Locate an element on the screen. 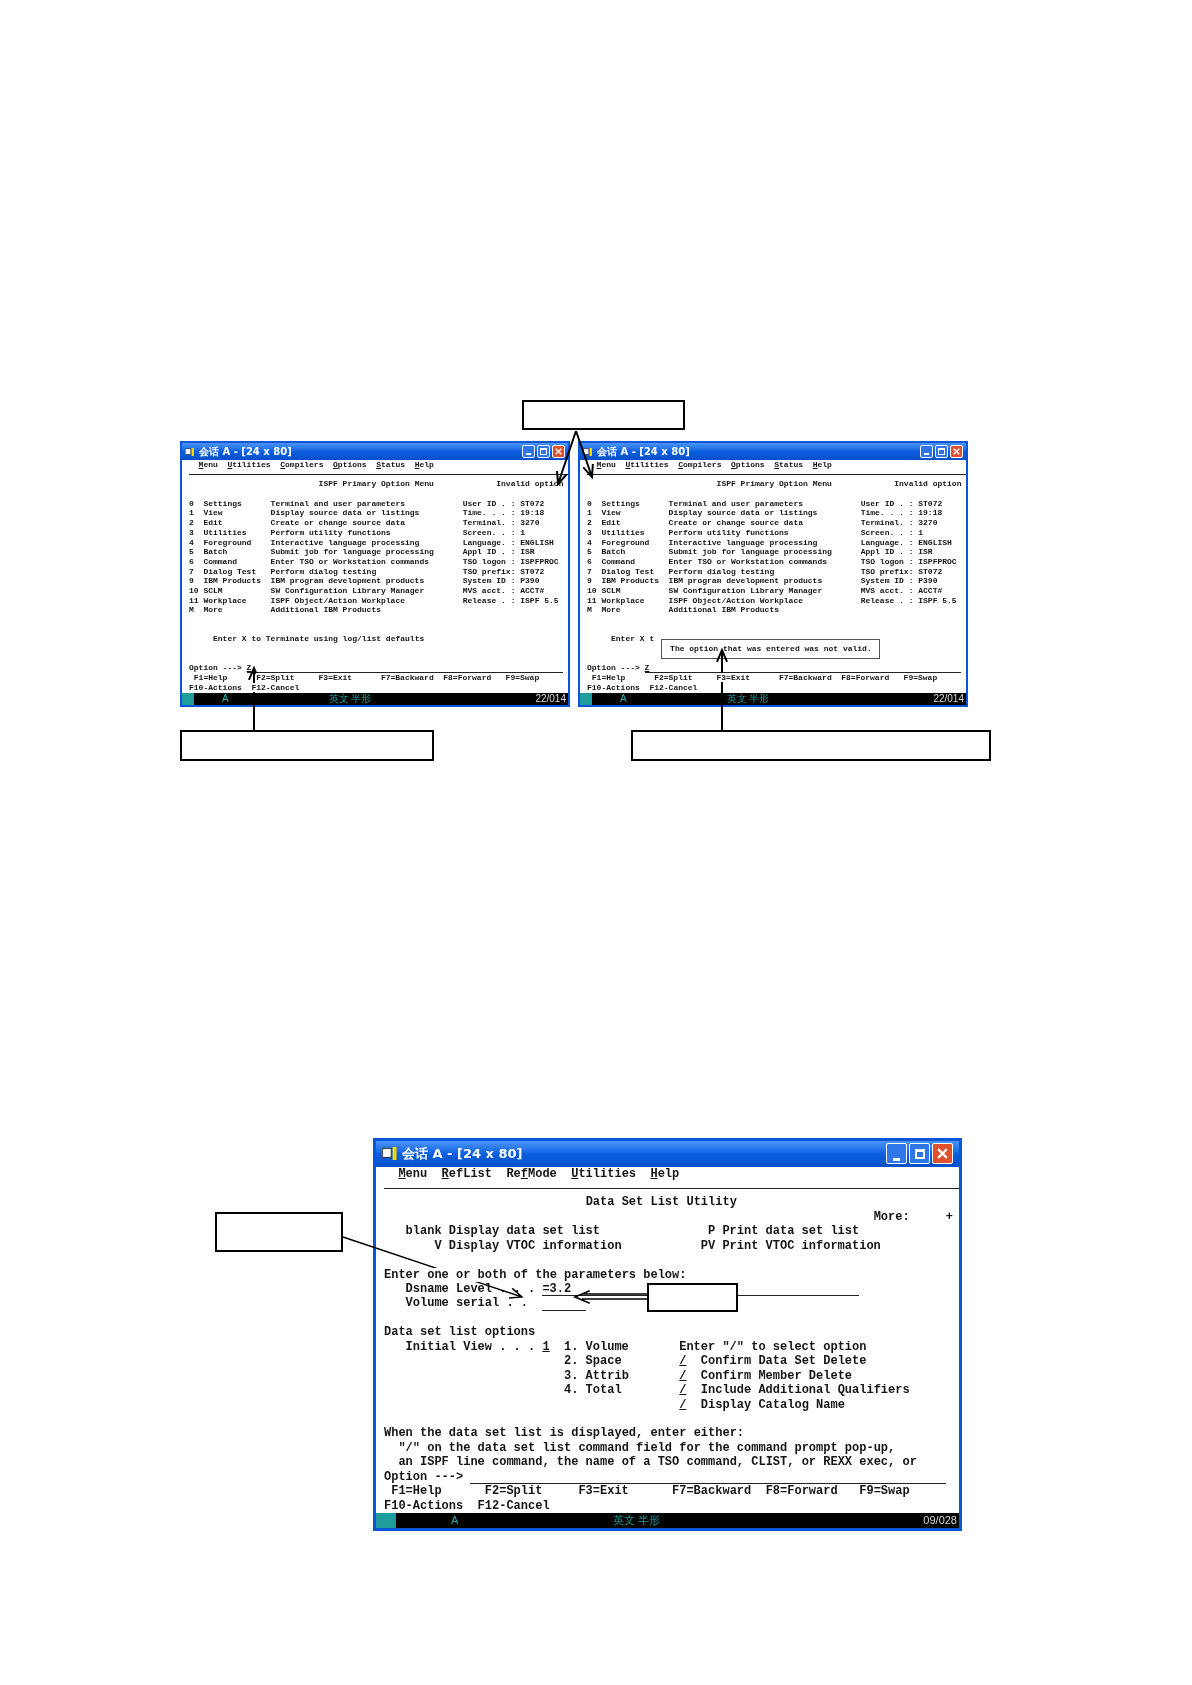  view-choice: 2. Space is located at coordinates (593, 1361).